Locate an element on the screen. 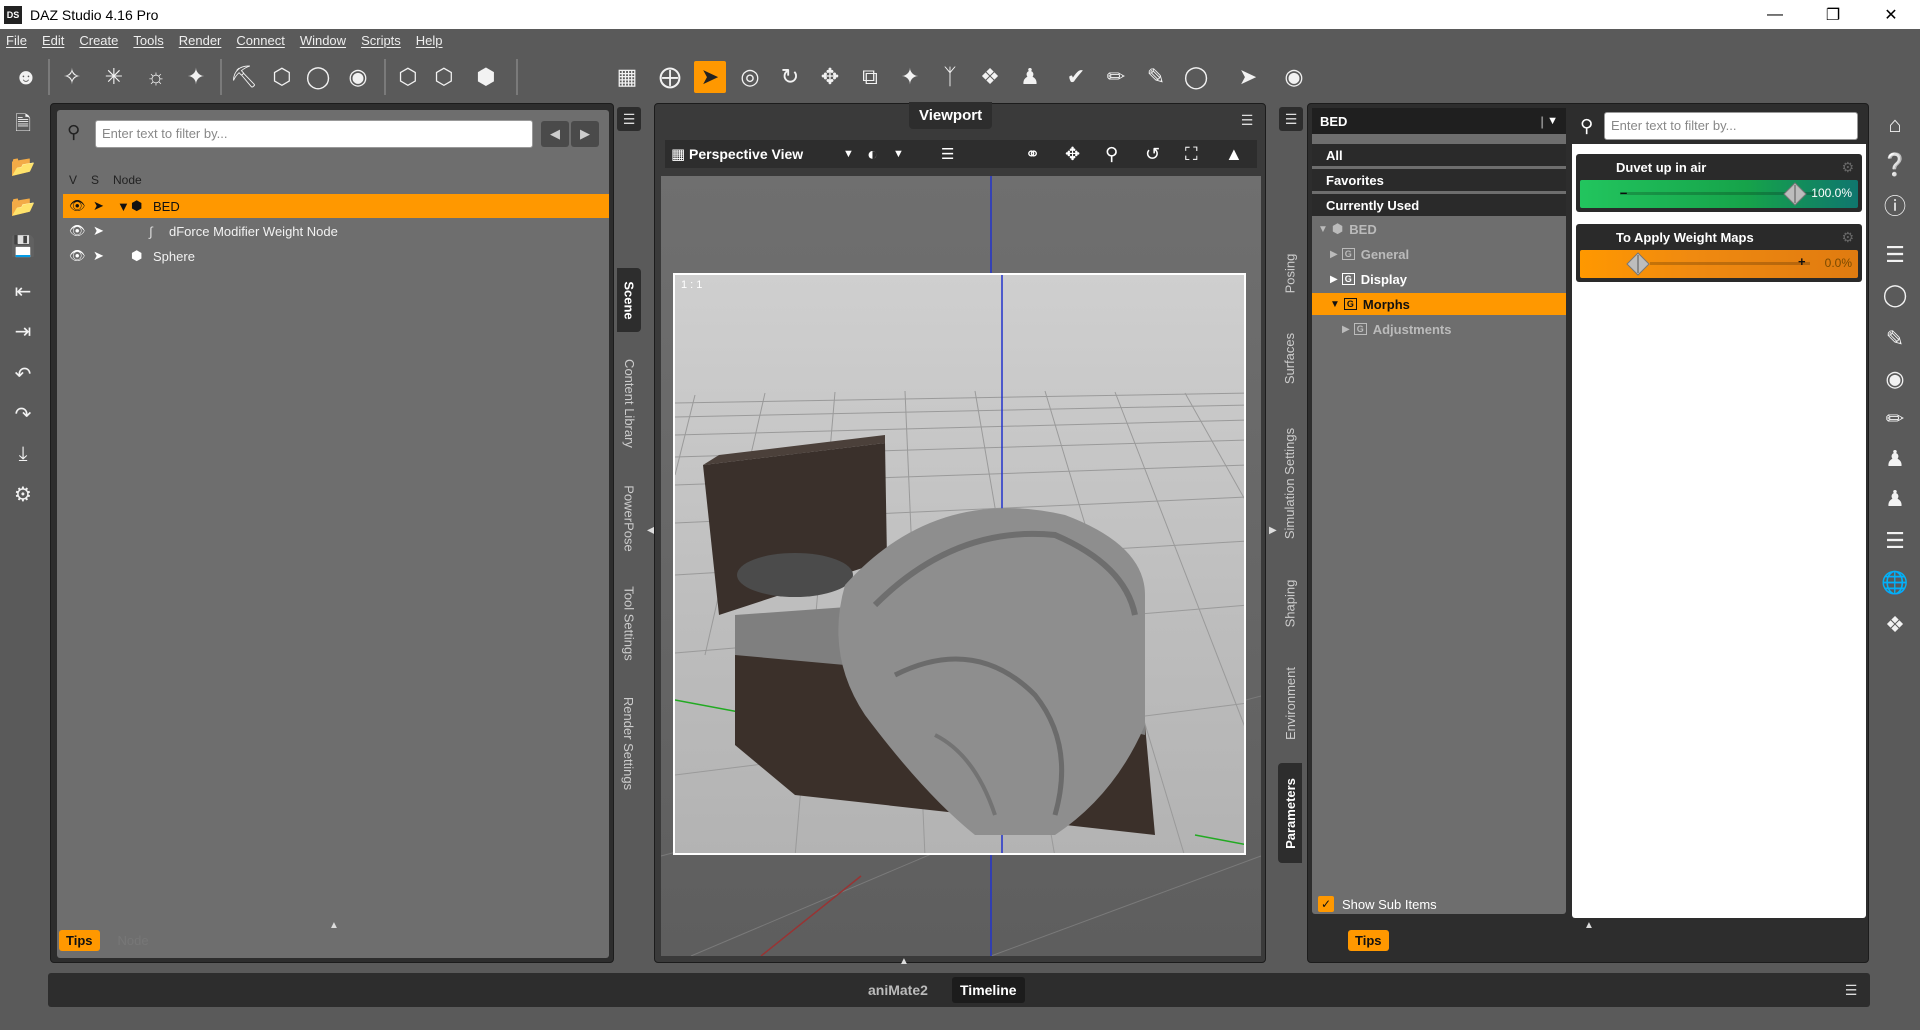  export-icon: ⇥ is located at coordinates (23, 331).